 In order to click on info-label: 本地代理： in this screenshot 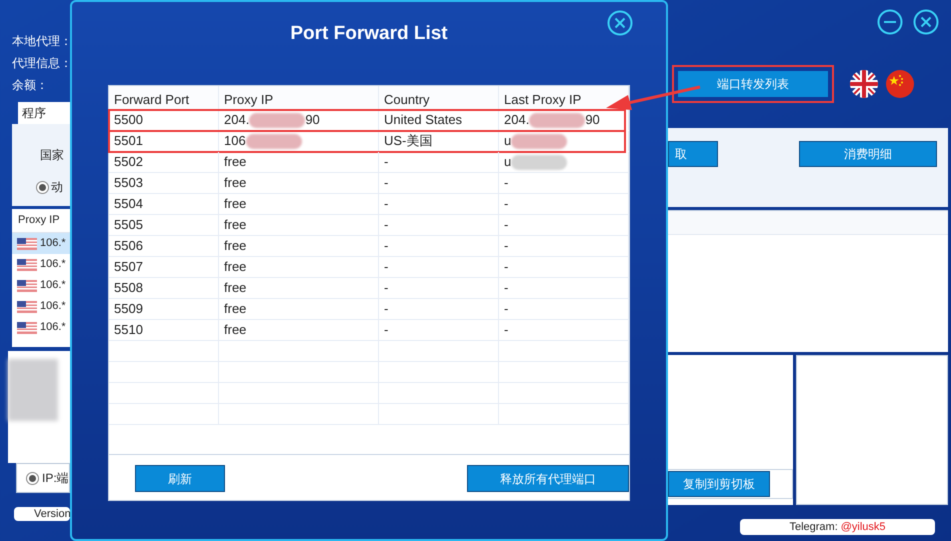, I will do `click(41, 41)`.